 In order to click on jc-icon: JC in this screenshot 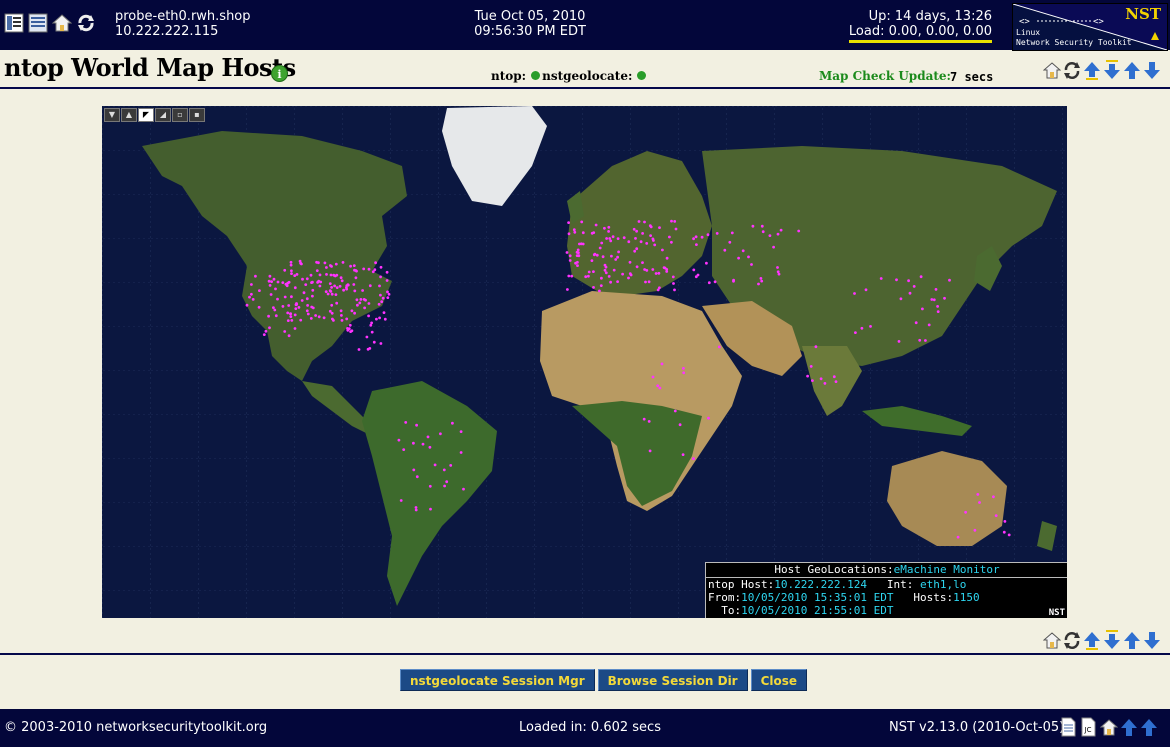, I will do `click(1088, 727)`.